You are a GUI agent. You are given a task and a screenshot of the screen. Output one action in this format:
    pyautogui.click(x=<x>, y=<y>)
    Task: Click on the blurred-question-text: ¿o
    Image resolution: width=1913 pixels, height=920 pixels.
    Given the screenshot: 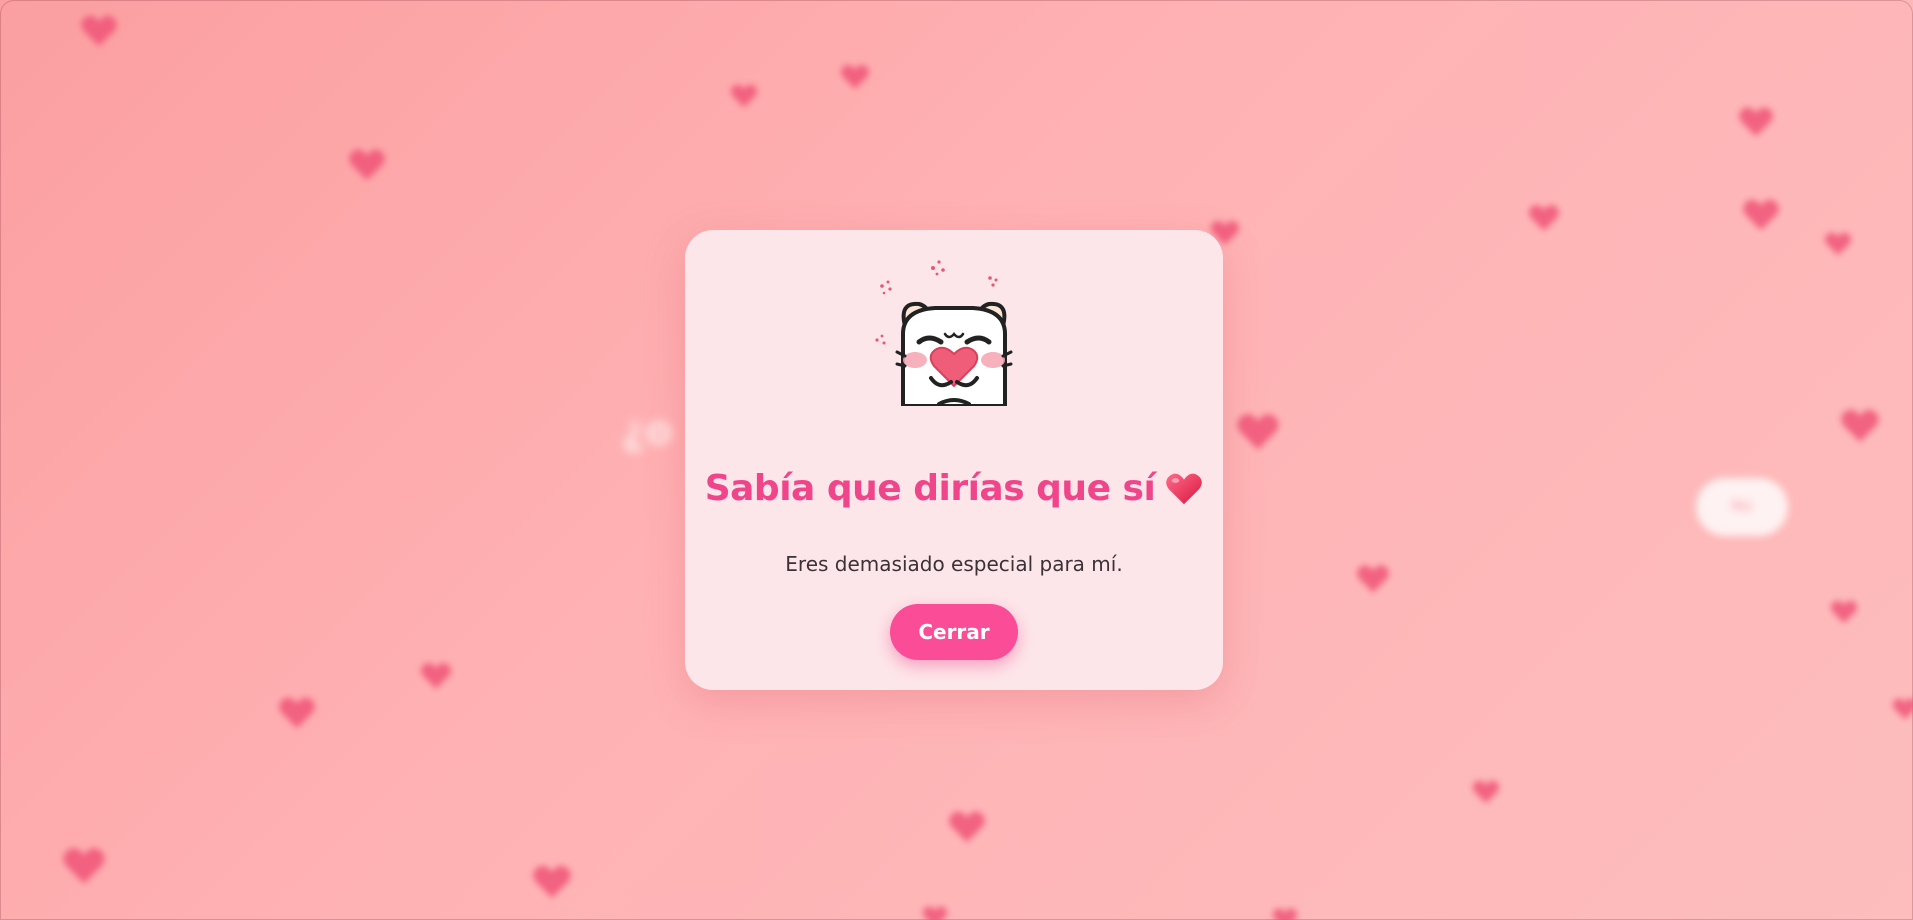 What is the action you would take?
    pyautogui.click(x=647, y=431)
    